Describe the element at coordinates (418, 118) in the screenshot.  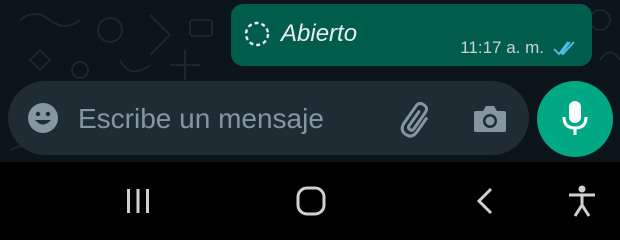
I see `paperclip-icon` at that location.